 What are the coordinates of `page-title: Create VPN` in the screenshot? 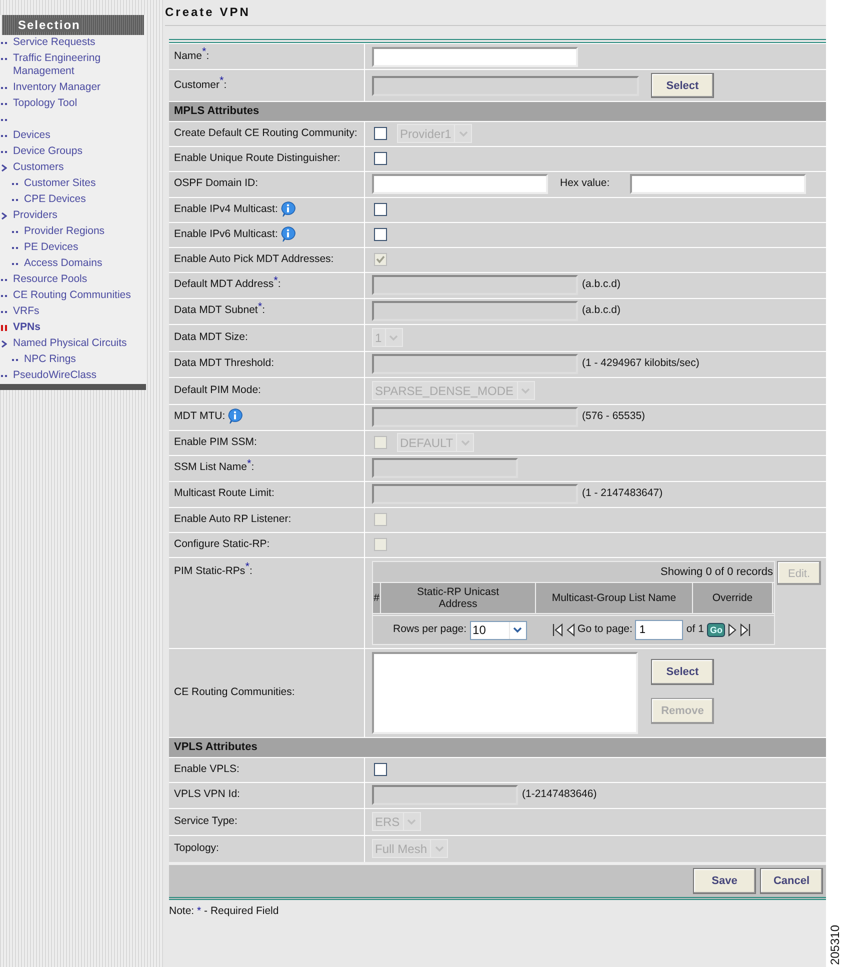 It's located at (495, 13).